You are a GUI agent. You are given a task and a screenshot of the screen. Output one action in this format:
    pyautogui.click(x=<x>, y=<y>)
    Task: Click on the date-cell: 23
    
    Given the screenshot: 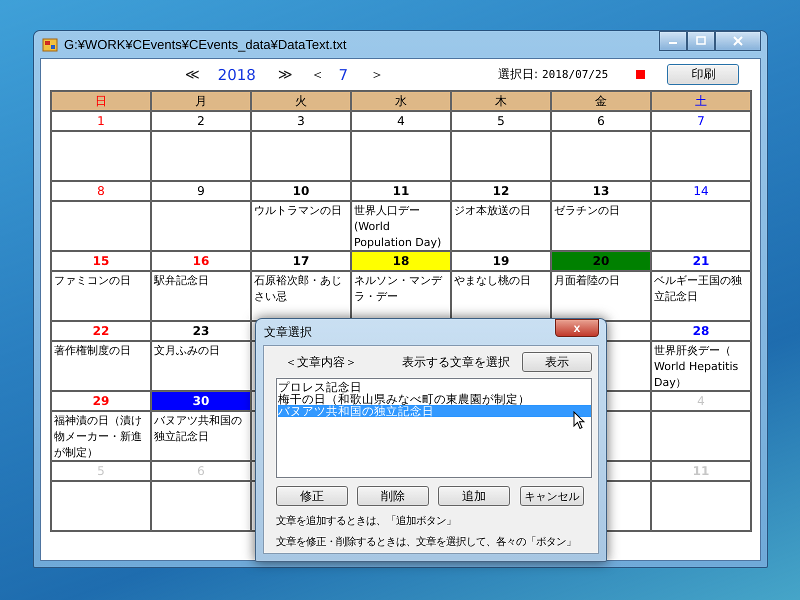 What is the action you would take?
    pyautogui.click(x=201, y=331)
    